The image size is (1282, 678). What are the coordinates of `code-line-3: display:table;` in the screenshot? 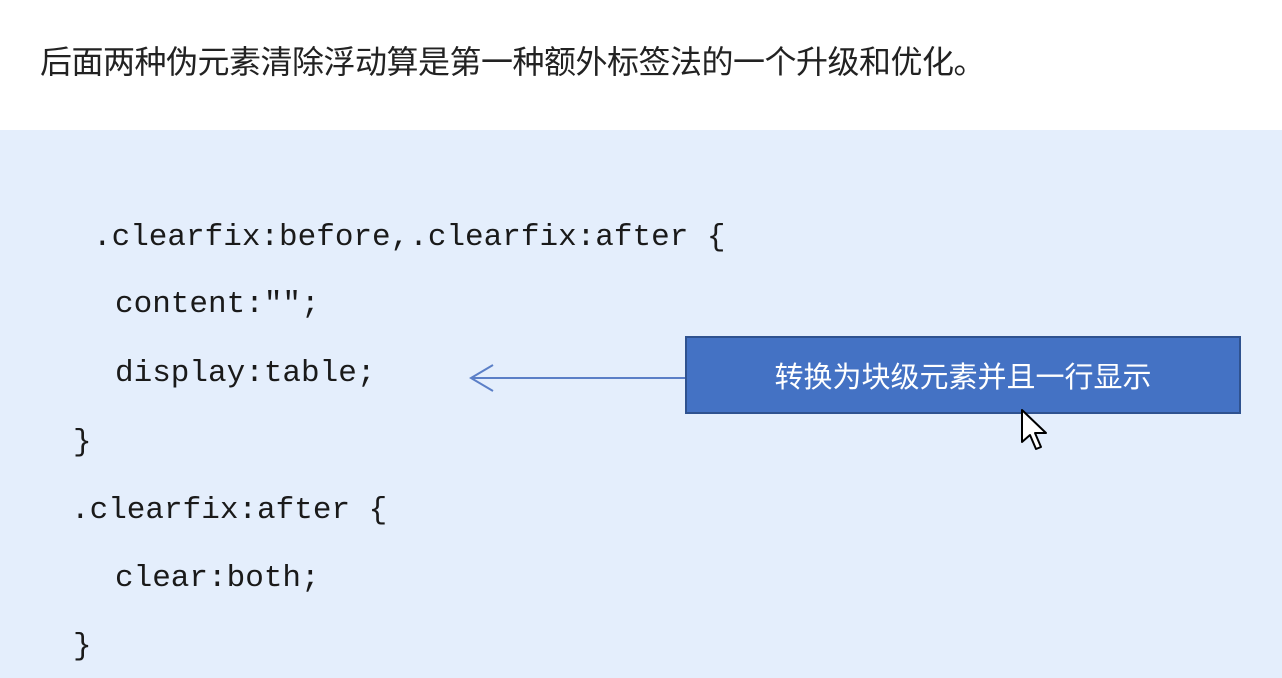 It's located at (245, 373).